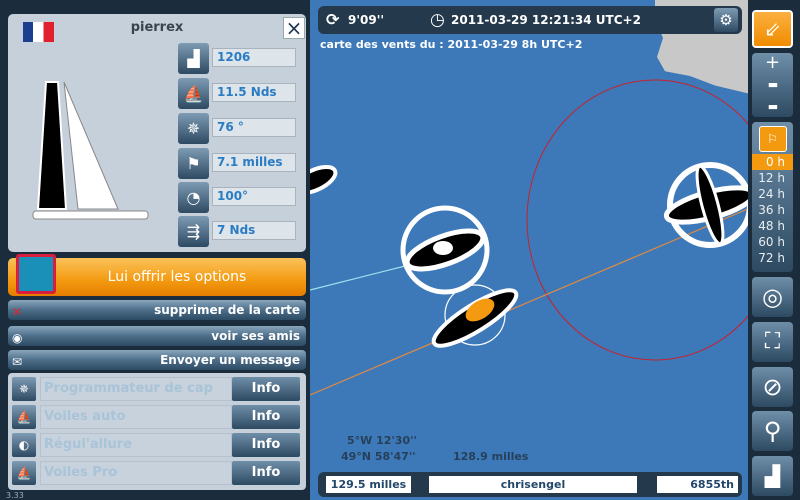 The image size is (800, 500). What do you see at coordinates (24, 473) in the screenshot?
I see `sails-plus-icon: ⛵` at bounding box center [24, 473].